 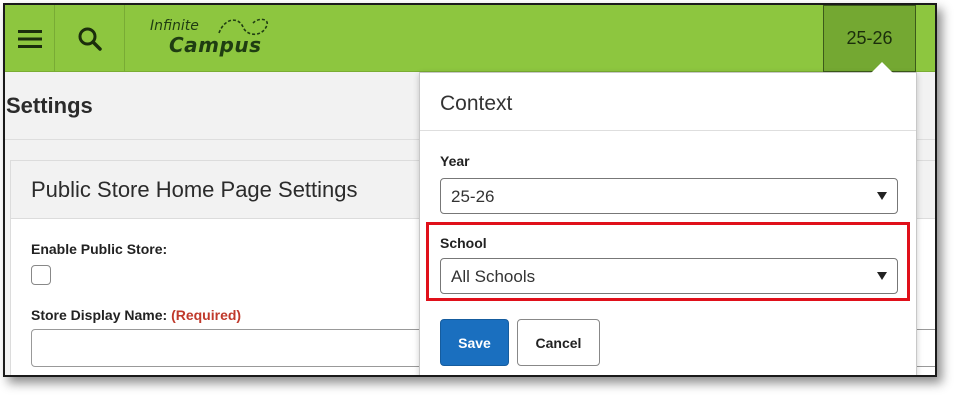 I want to click on page-title: Settings, so click(x=49, y=105).